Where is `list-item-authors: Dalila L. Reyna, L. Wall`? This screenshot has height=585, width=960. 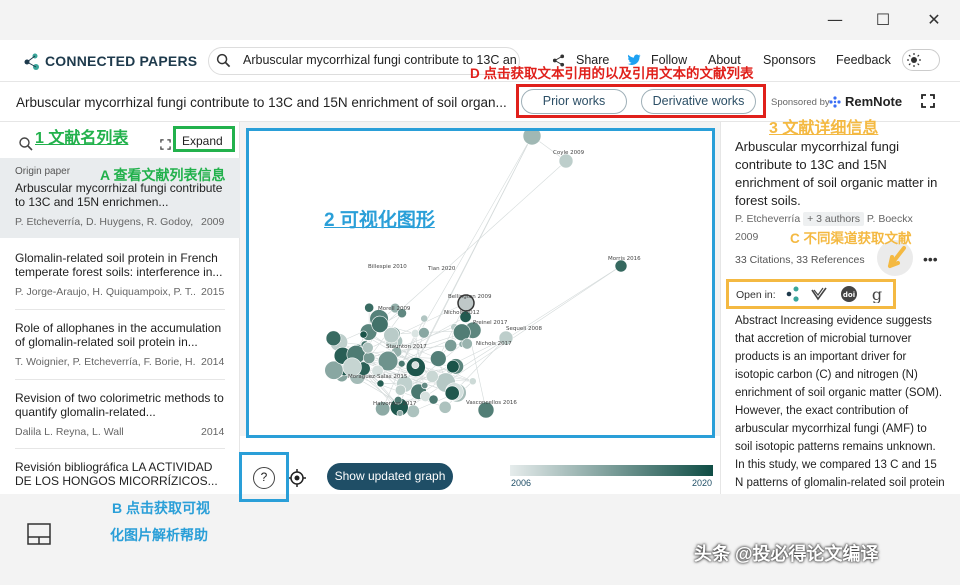 list-item-authors: Dalila L. Reyna, L. Wall is located at coordinates (69, 432).